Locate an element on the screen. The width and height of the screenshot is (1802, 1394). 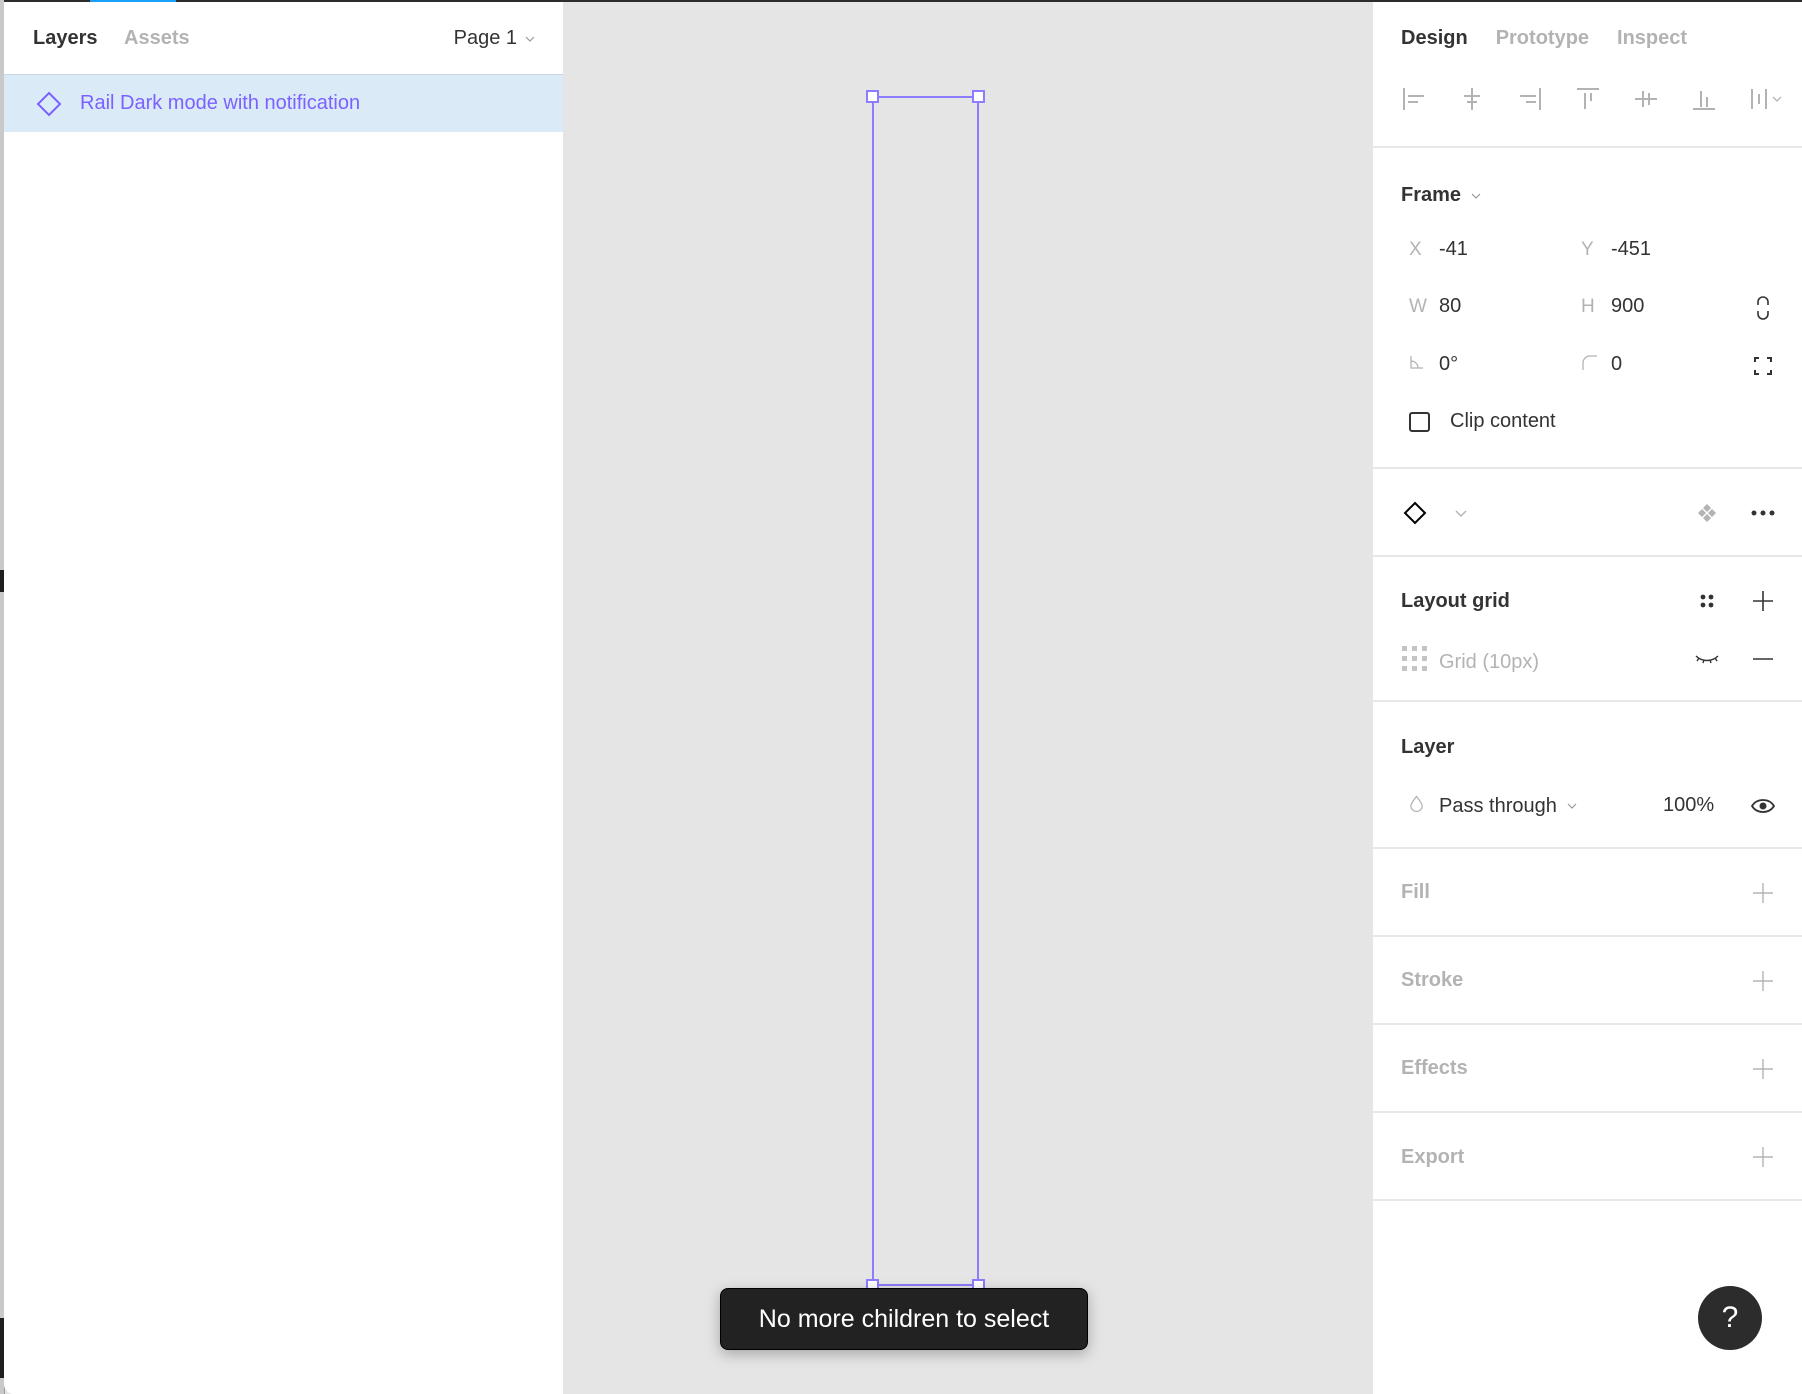
top-bar is located at coordinates (903, 1).